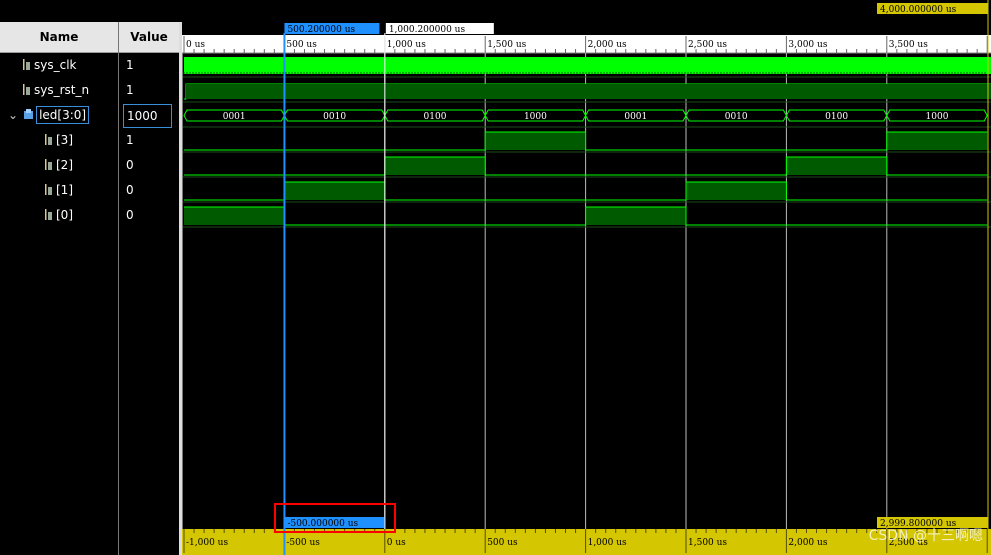  What do you see at coordinates (207, 543) in the screenshot?
I see `bottom-tick-label: -1,000 us` at bounding box center [207, 543].